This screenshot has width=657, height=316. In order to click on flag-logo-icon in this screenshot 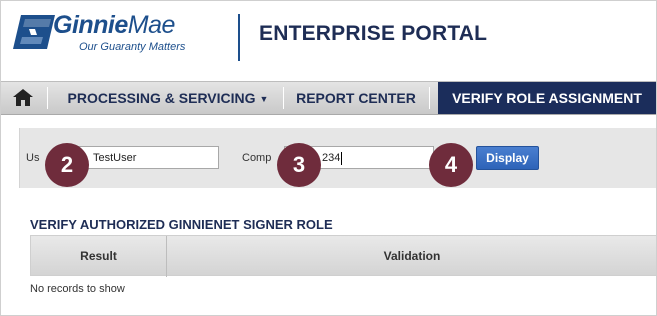, I will do `click(34, 32)`.